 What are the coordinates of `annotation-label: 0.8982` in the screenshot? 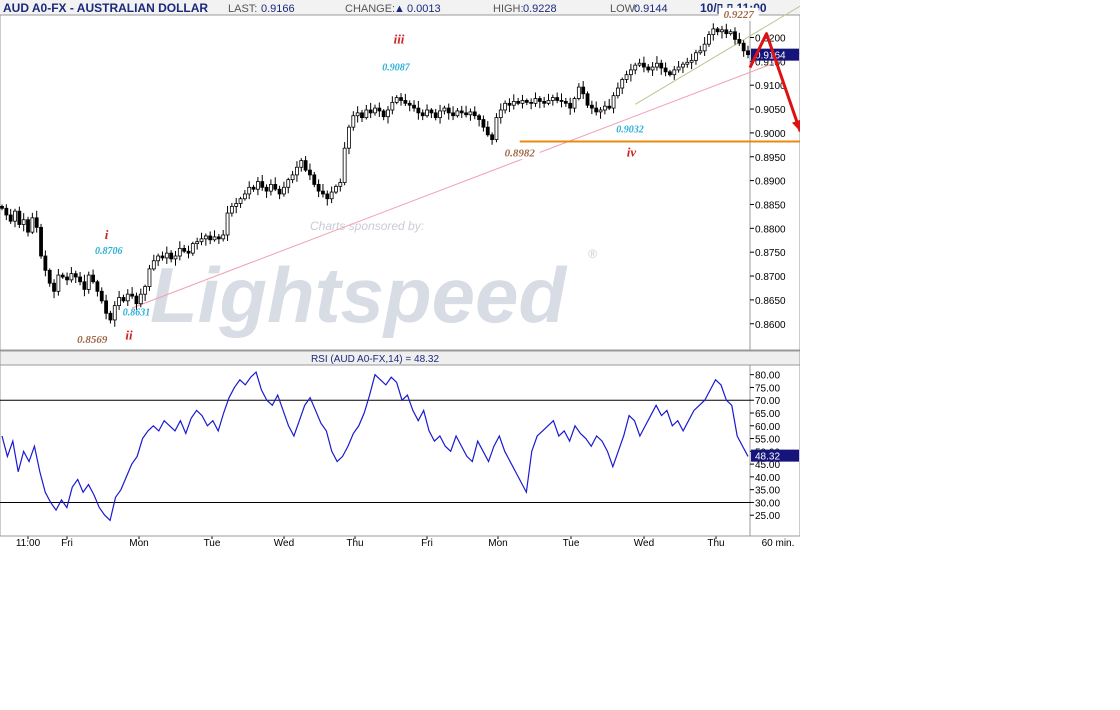 It's located at (520, 153).